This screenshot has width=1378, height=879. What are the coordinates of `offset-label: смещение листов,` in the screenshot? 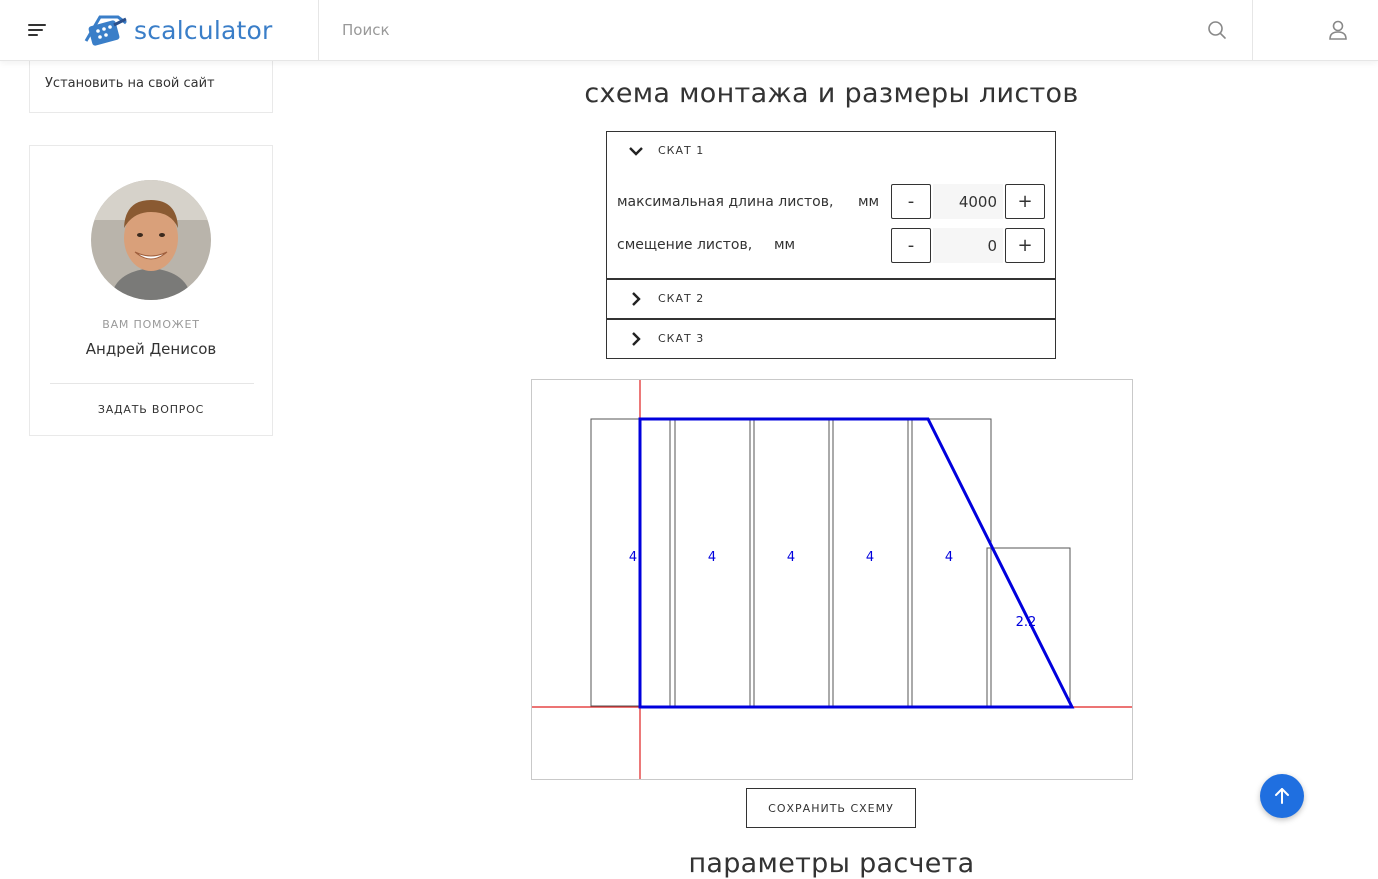 It's located at (685, 245).